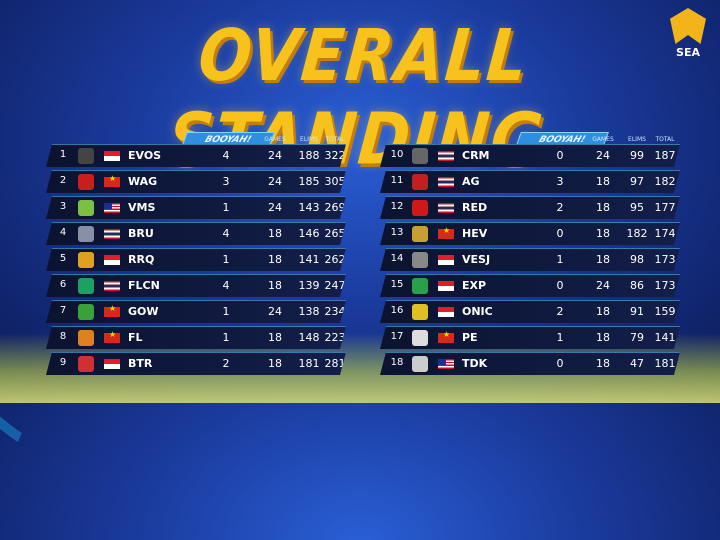  Describe the element at coordinates (560, 155) in the screenshot. I see `booyah-cell: 0` at that location.